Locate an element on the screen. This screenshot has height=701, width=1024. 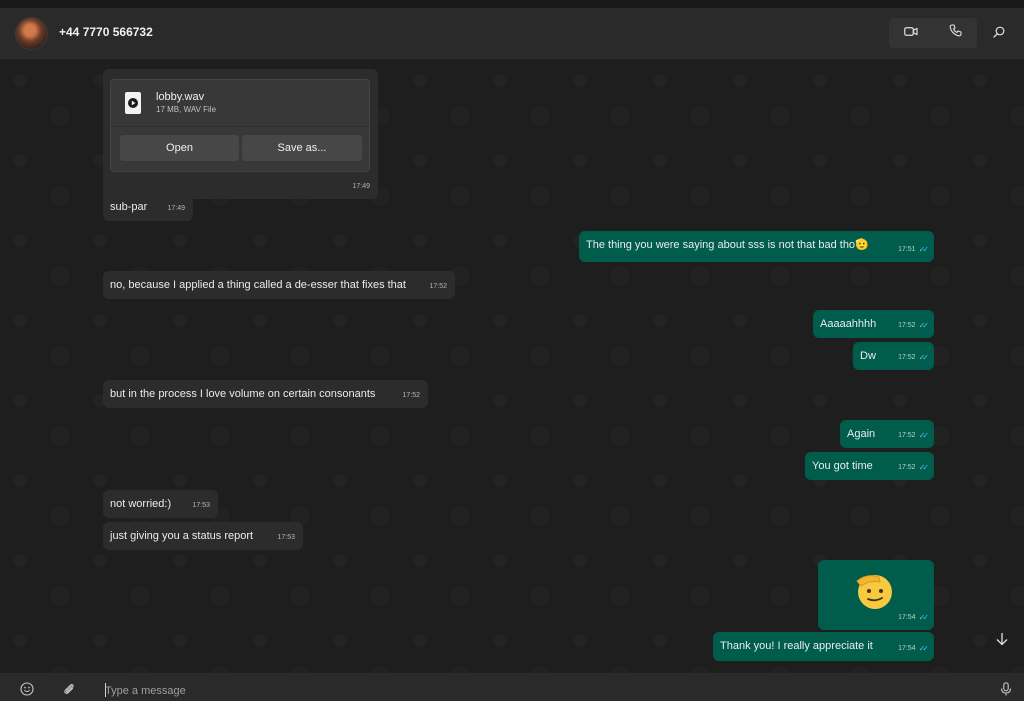
message-composer is located at coordinates (512, 687).